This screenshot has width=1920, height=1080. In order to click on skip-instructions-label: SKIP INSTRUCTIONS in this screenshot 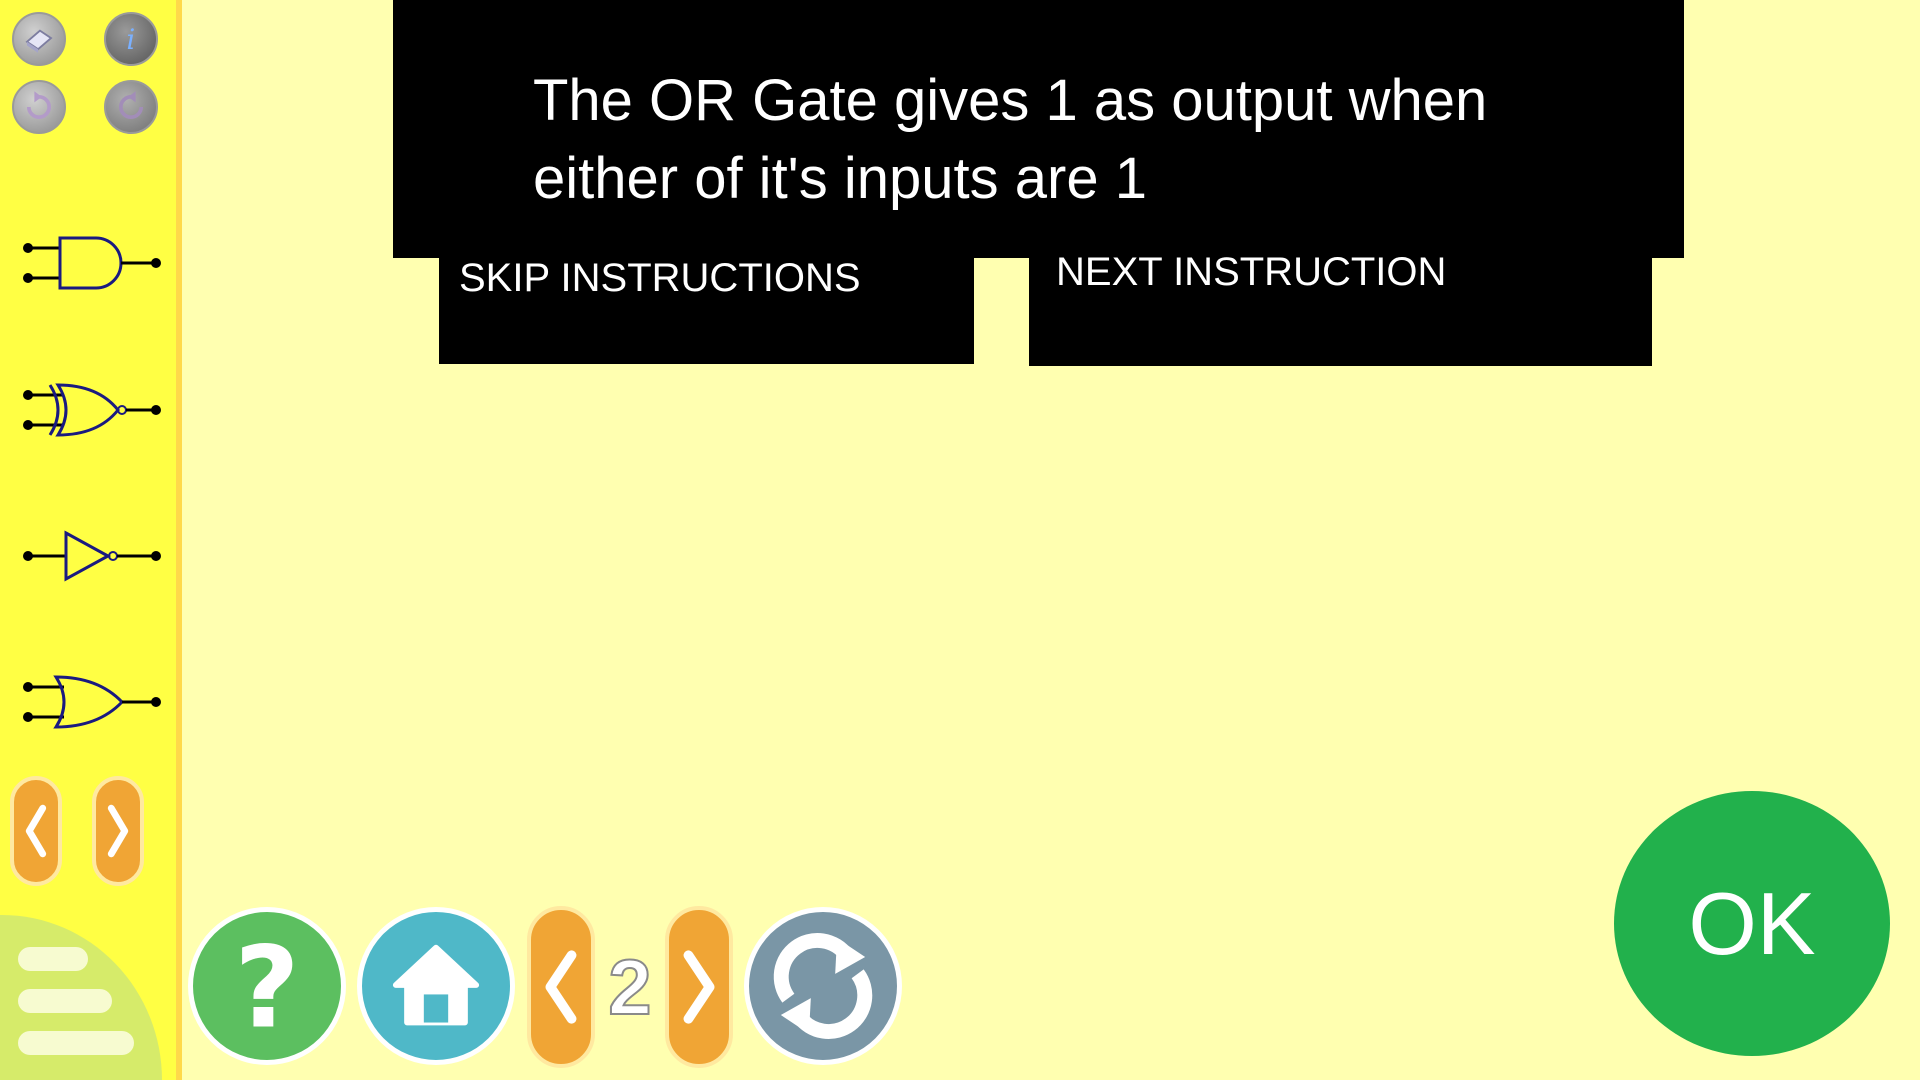, I will do `click(660, 278)`.